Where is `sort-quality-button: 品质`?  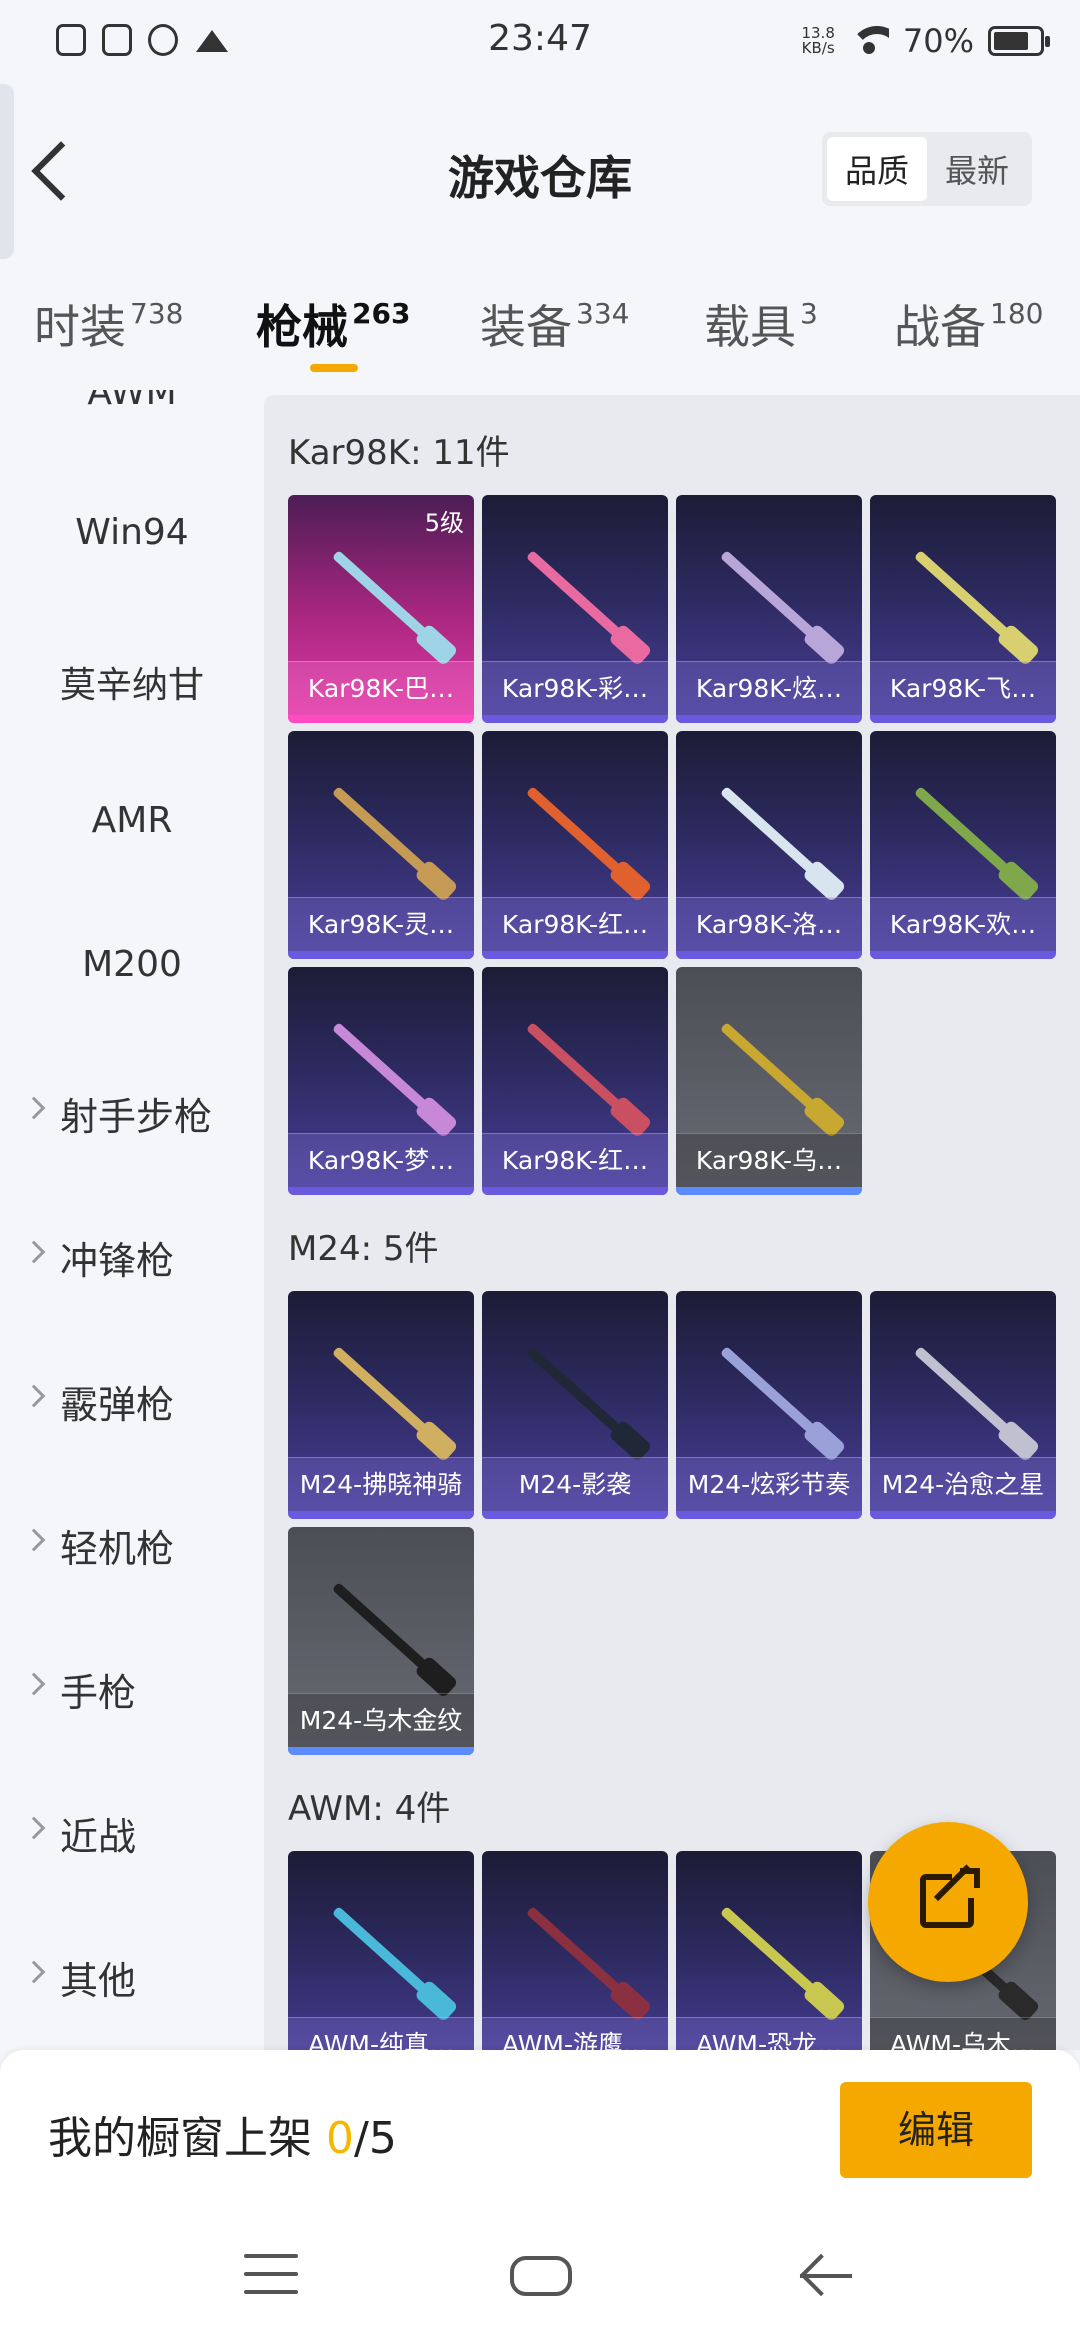 sort-quality-button: 品质 is located at coordinates (877, 169).